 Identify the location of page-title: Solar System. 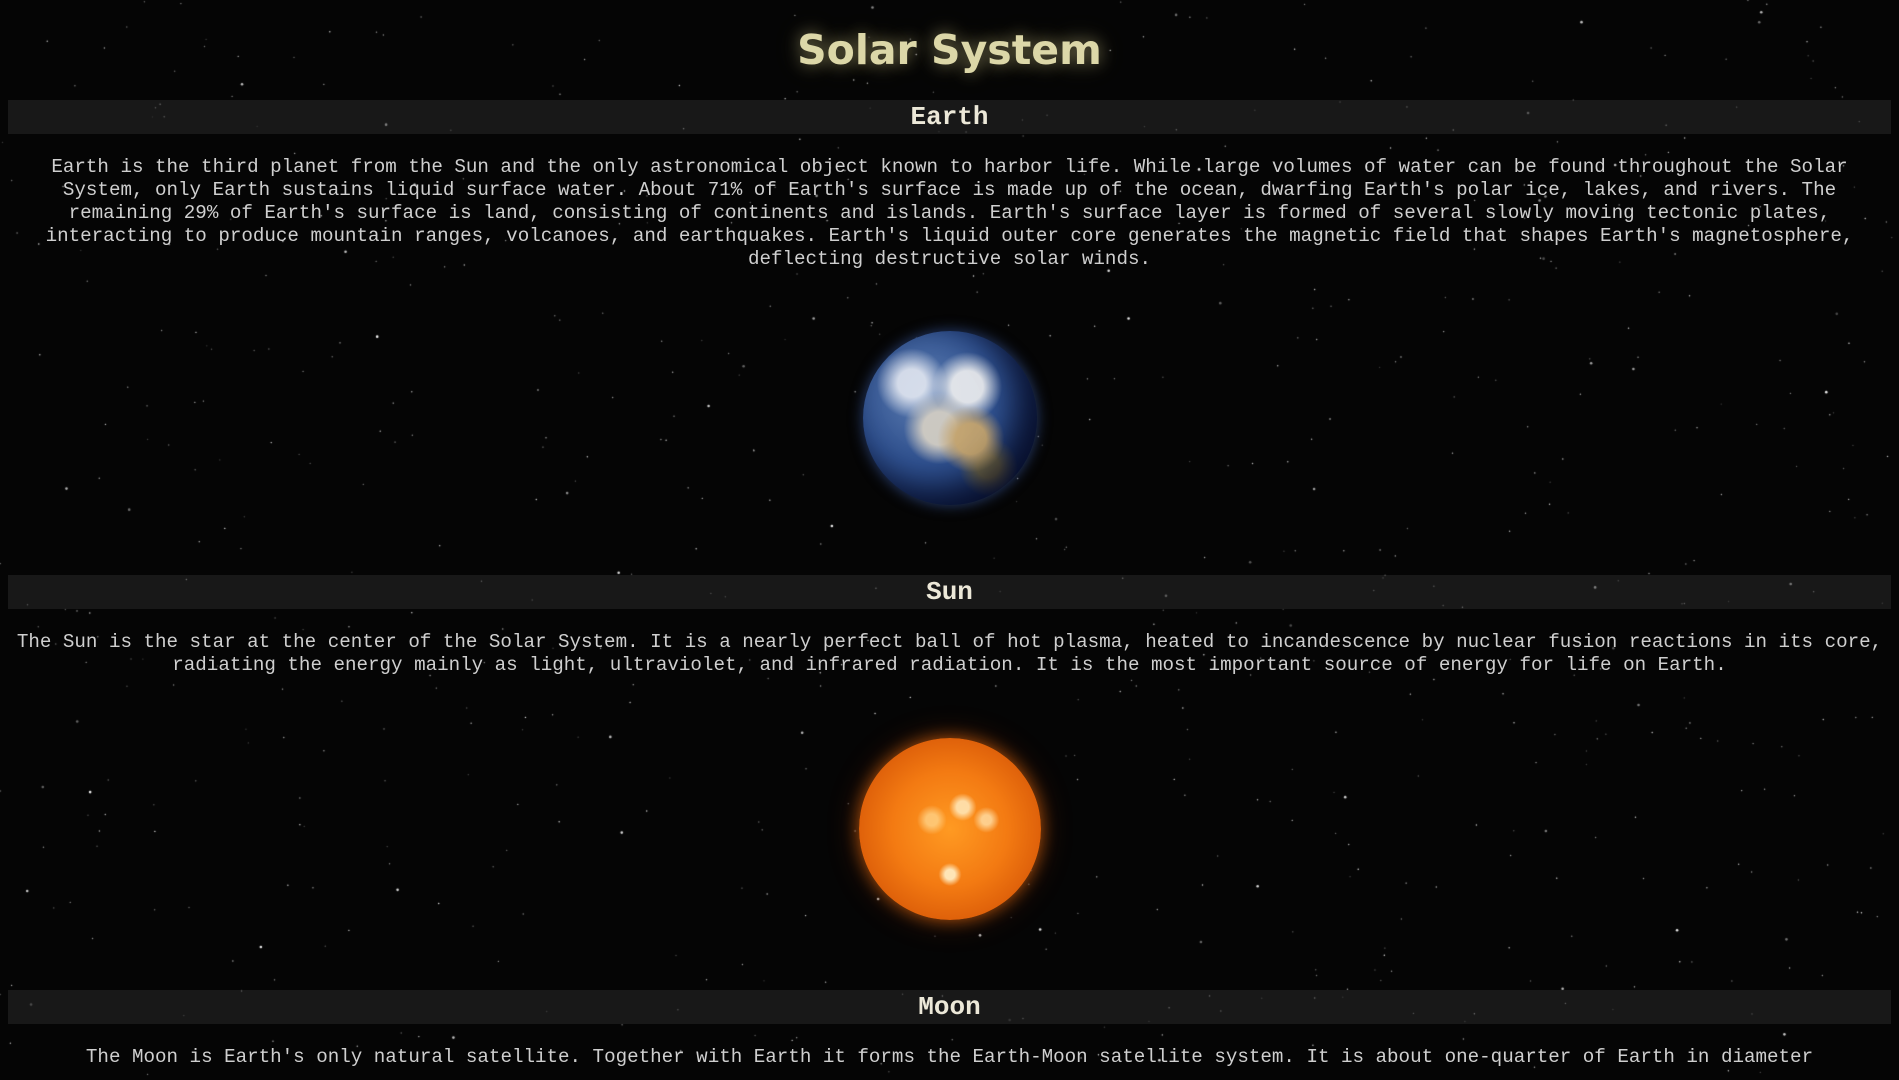
(949, 50).